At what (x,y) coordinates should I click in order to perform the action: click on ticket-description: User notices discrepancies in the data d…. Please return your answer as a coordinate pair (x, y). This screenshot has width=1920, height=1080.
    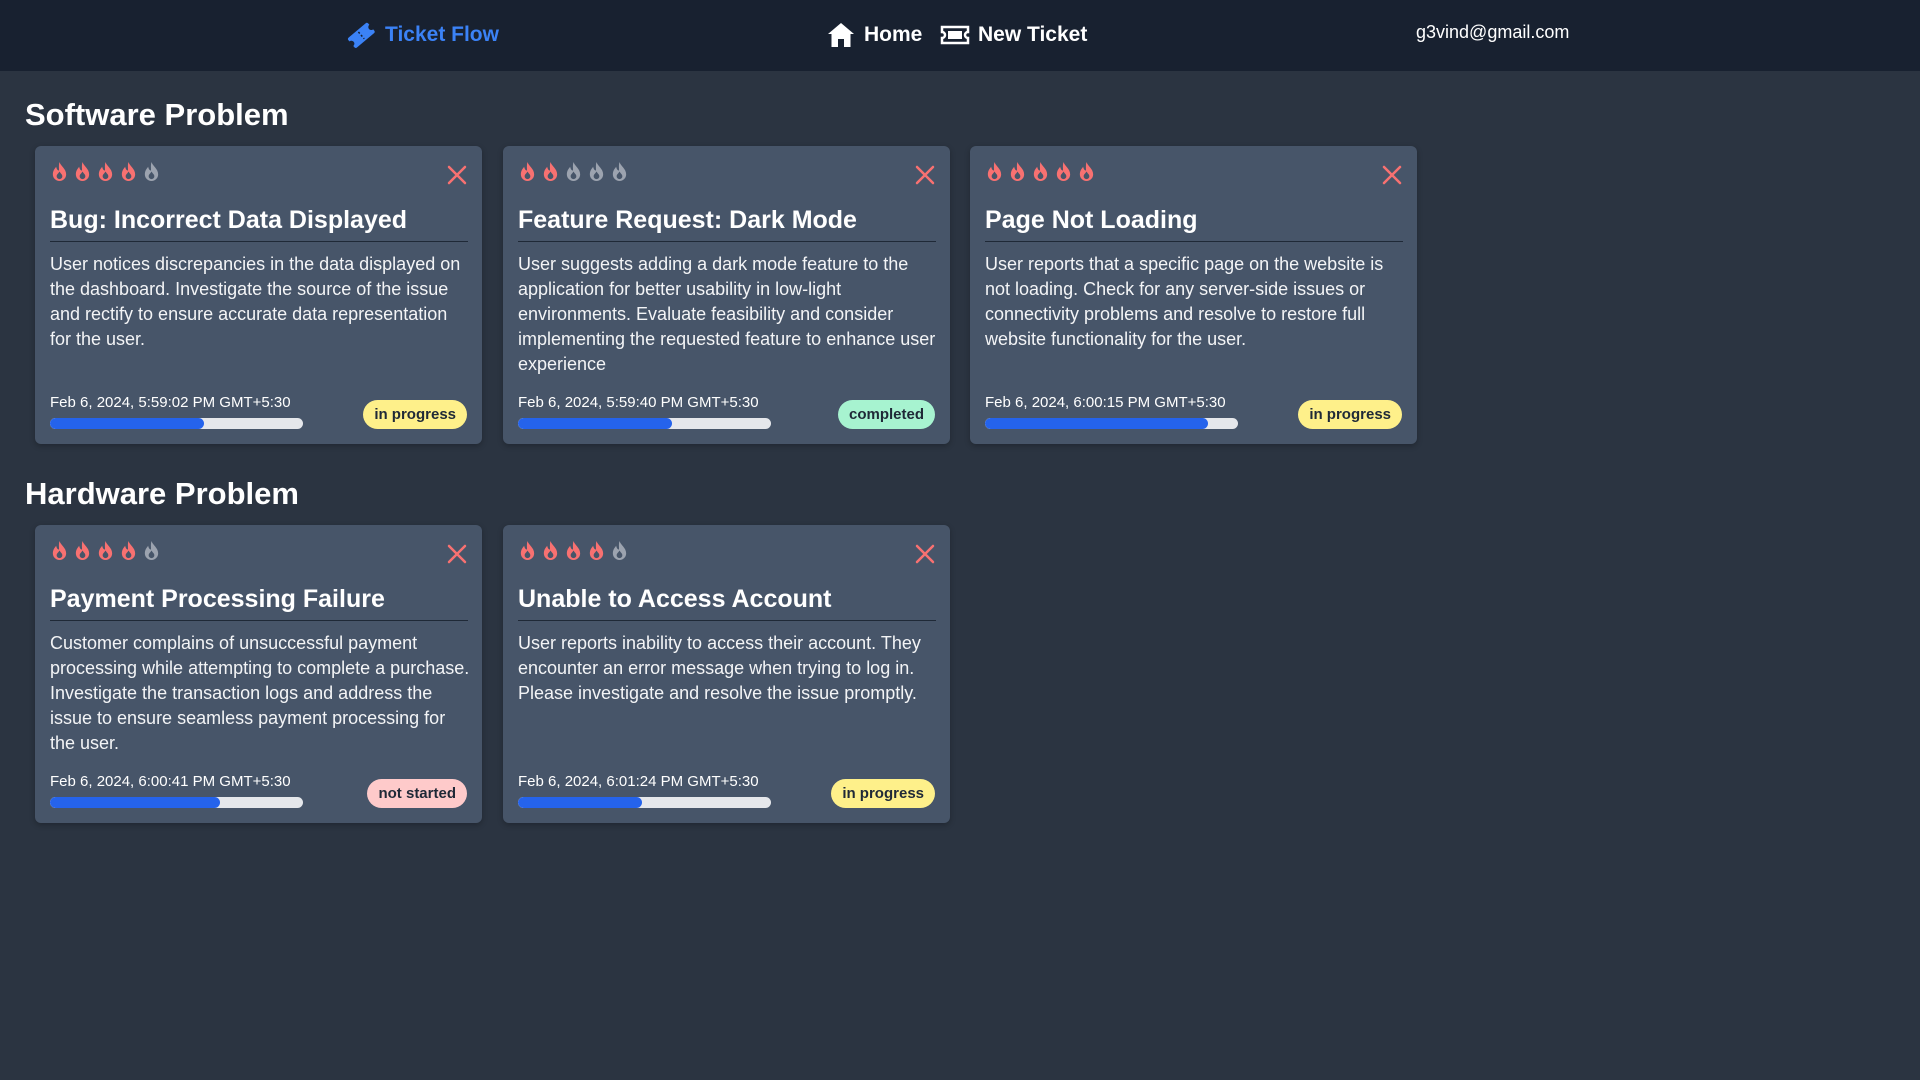
    Looking at the image, I should click on (255, 301).